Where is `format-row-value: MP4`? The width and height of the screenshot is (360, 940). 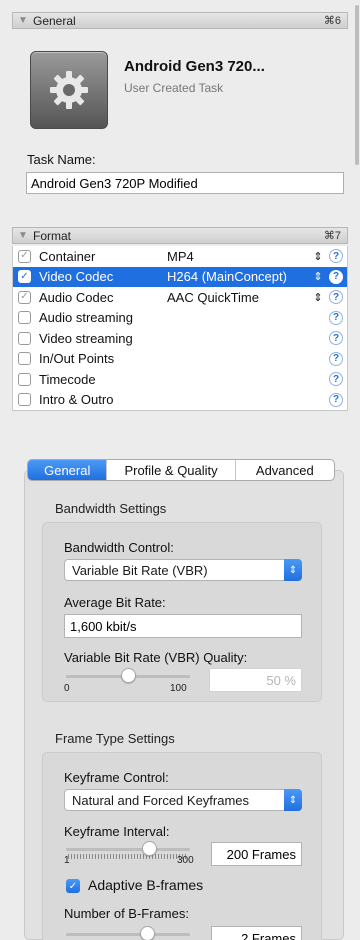 format-row-value: MP4 is located at coordinates (239, 256).